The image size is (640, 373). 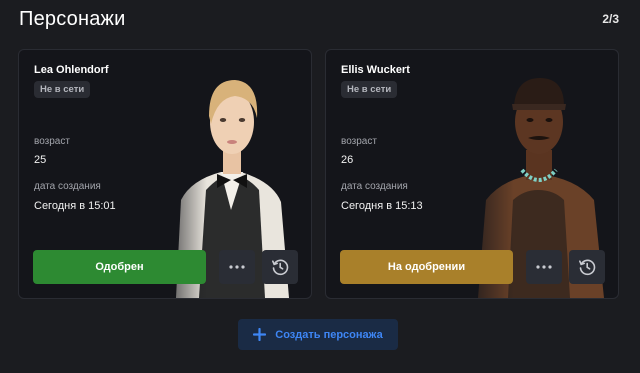 What do you see at coordinates (75, 206) in the screenshot?
I see `created-value: Сегодня в 15:01` at bounding box center [75, 206].